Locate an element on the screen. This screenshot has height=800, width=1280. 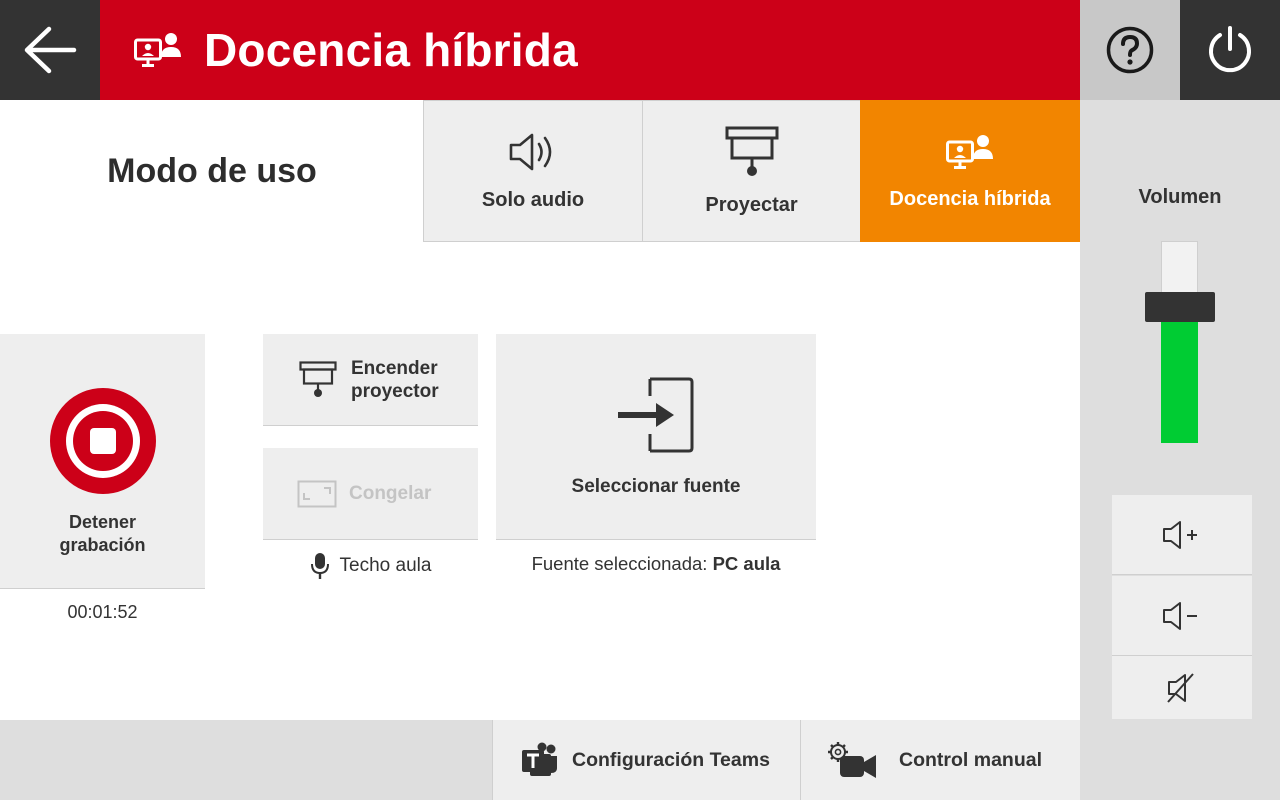
manual-control-button: Control manual is located at coordinates (940, 760).